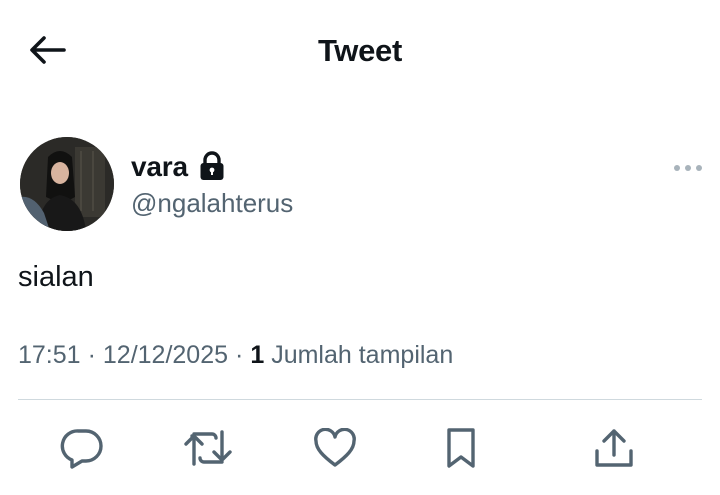  I want to click on reply-button, so click(82, 448).